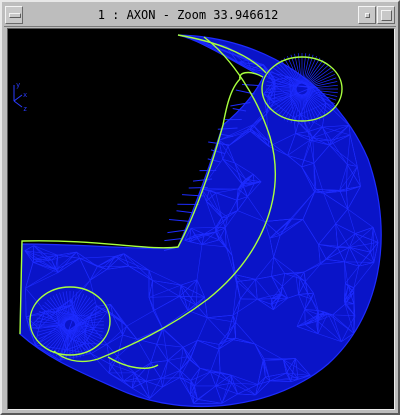 The height and width of the screenshot is (415, 400). I want to click on maximize-button, so click(386, 15).